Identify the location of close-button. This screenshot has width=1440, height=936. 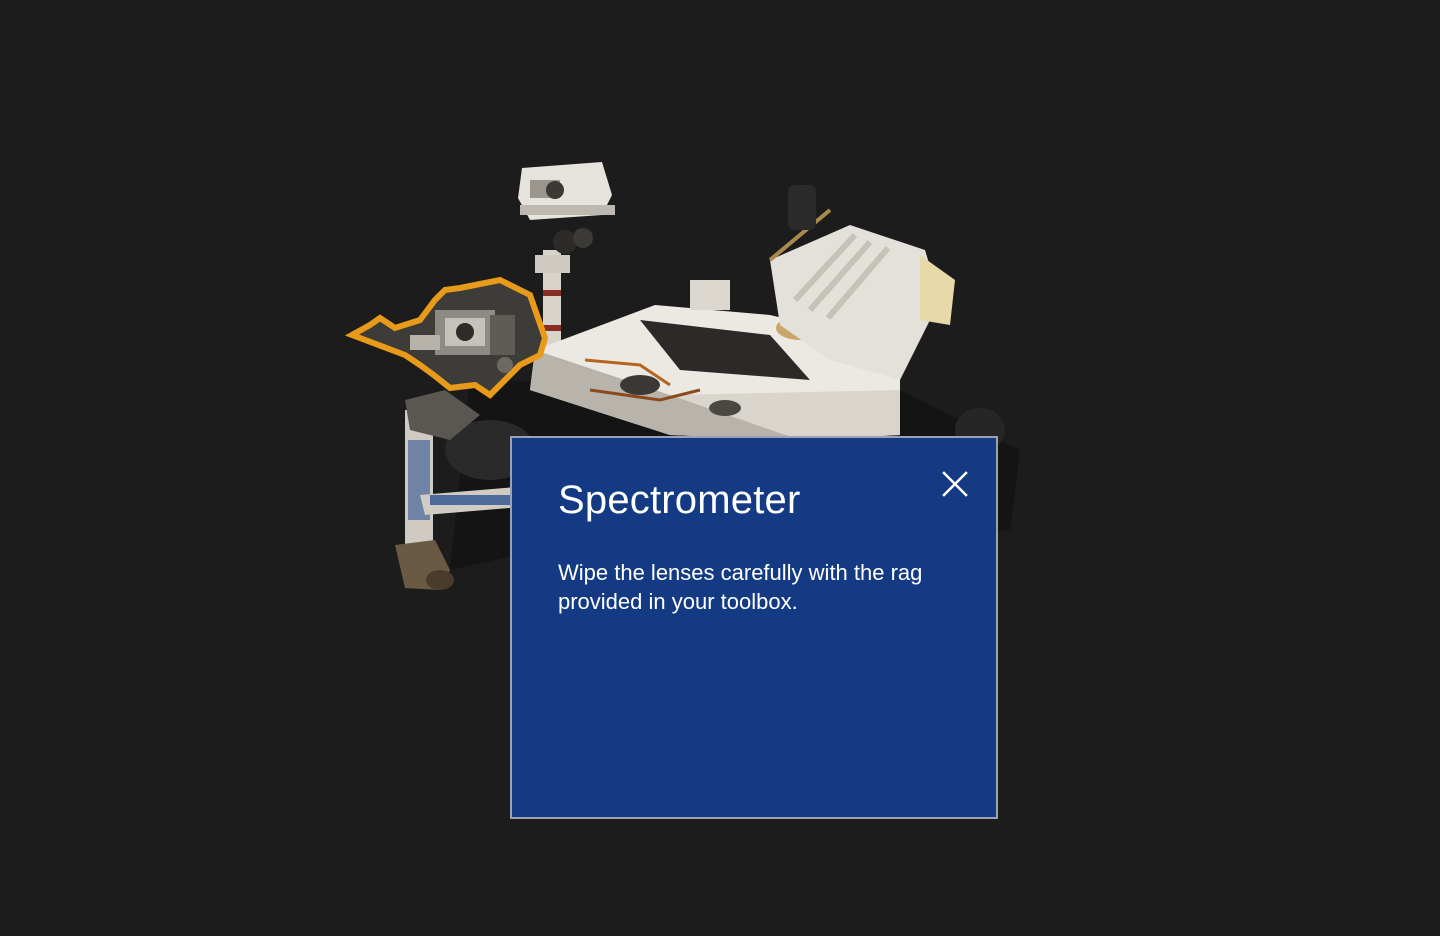
(955, 484).